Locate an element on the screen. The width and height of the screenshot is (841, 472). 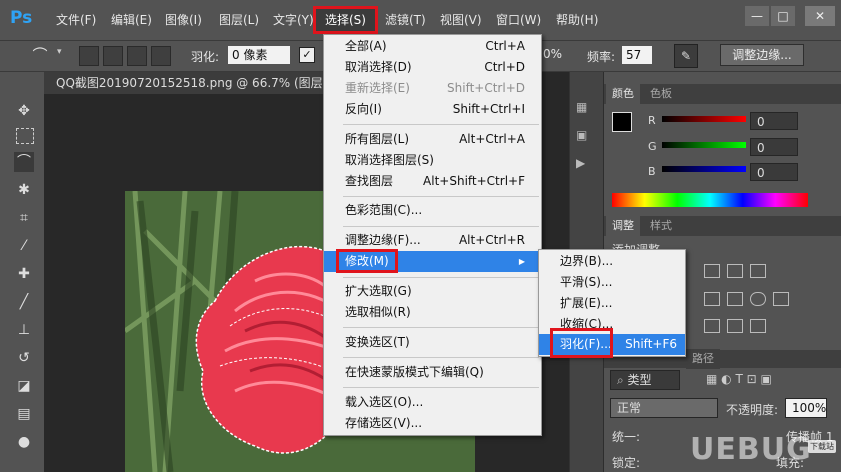
eyedropper-tool-icon: ⁄ is located at coordinates (24, 246).